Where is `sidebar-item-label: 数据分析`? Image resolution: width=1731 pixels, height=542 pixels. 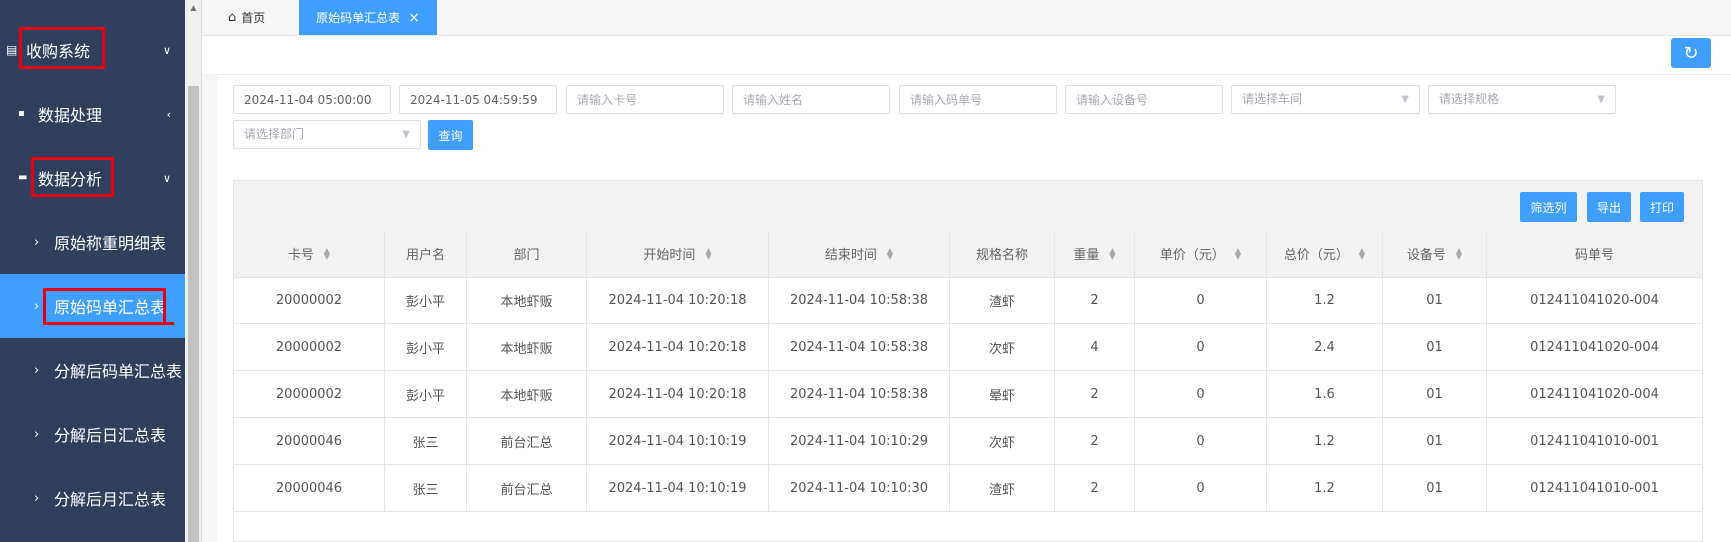
sidebar-item-label: 数据分析 is located at coordinates (70, 179).